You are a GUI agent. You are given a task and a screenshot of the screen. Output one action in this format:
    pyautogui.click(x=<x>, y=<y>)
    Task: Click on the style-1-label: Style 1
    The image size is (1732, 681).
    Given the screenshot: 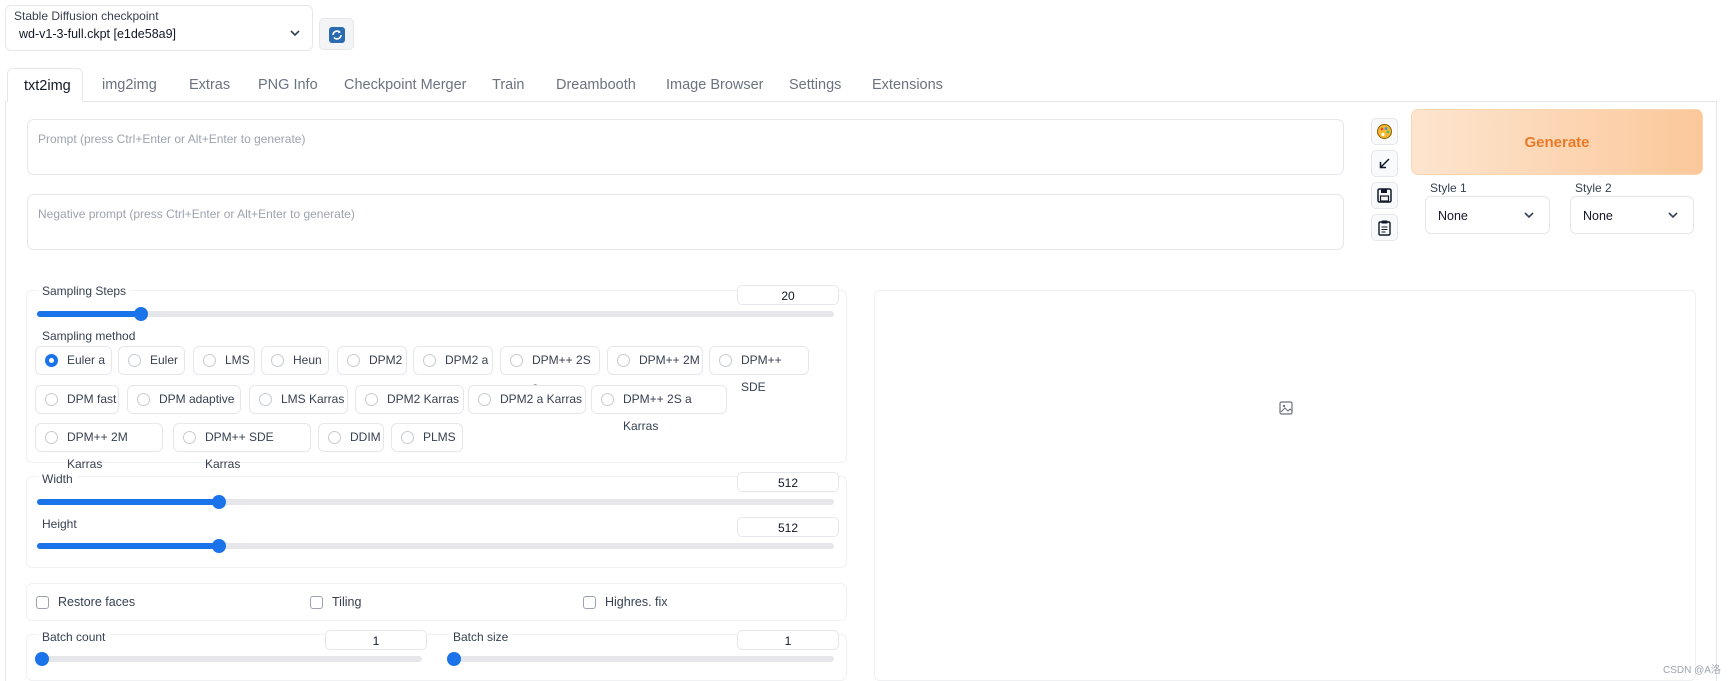 What is the action you would take?
    pyautogui.click(x=1448, y=188)
    